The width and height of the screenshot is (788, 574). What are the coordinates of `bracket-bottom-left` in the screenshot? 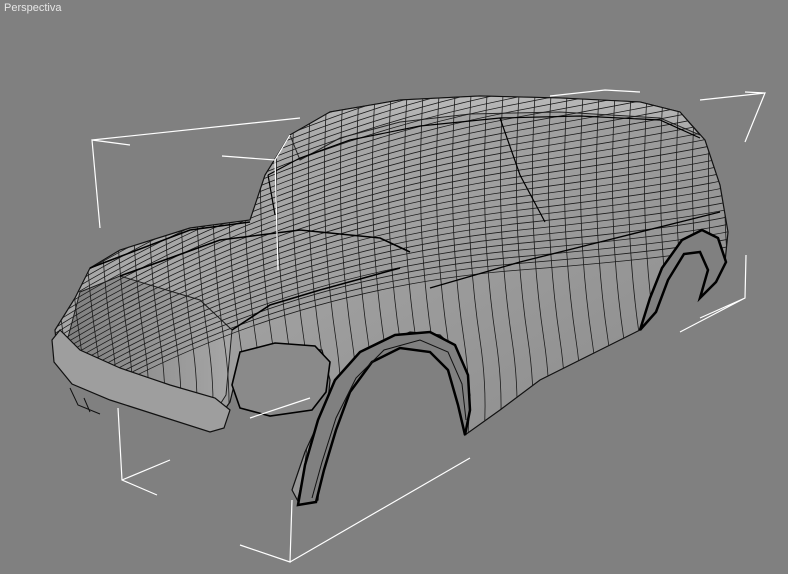 It's located at (144, 451).